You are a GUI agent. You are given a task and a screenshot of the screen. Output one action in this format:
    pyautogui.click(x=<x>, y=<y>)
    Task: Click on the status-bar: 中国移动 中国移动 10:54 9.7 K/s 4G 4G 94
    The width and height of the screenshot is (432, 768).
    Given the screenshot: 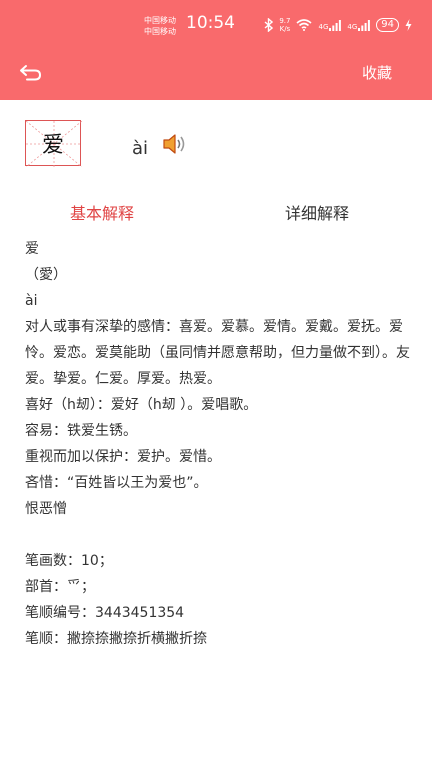 What is the action you would take?
    pyautogui.click(x=216, y=25)
    